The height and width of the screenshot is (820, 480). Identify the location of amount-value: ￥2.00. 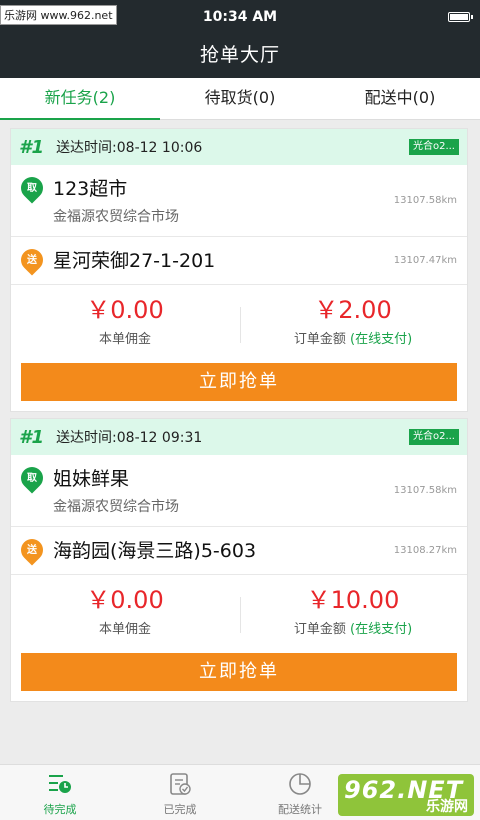
(353, 310).